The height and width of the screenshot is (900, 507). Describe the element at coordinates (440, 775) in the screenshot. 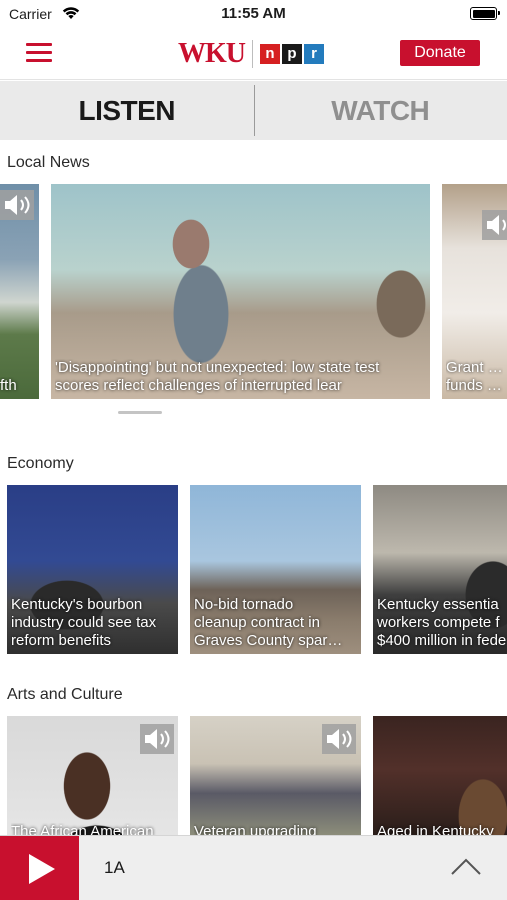

I see `story-card: Aged in Kentucky` at that location.